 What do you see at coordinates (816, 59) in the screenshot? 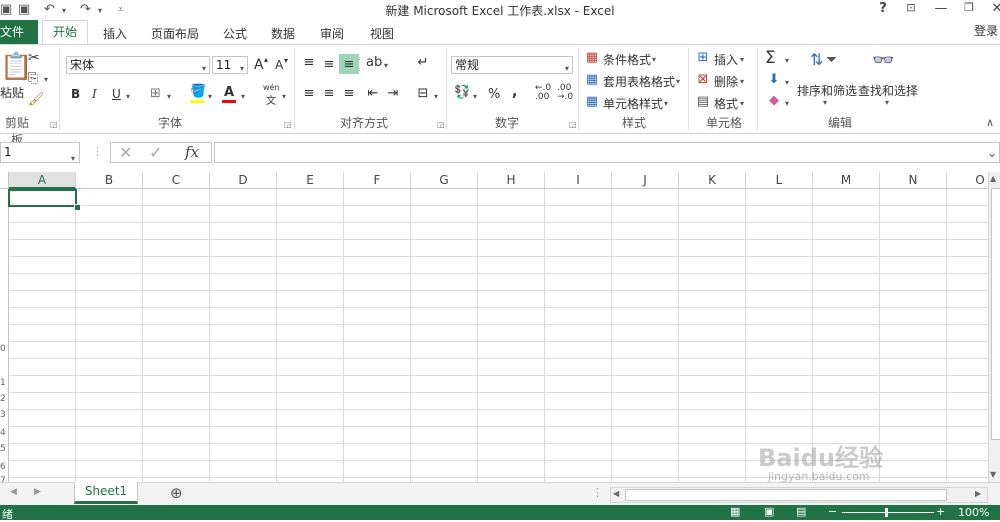
I see `sort-filter-icon: ⇅` at bounding box center [816, 59].